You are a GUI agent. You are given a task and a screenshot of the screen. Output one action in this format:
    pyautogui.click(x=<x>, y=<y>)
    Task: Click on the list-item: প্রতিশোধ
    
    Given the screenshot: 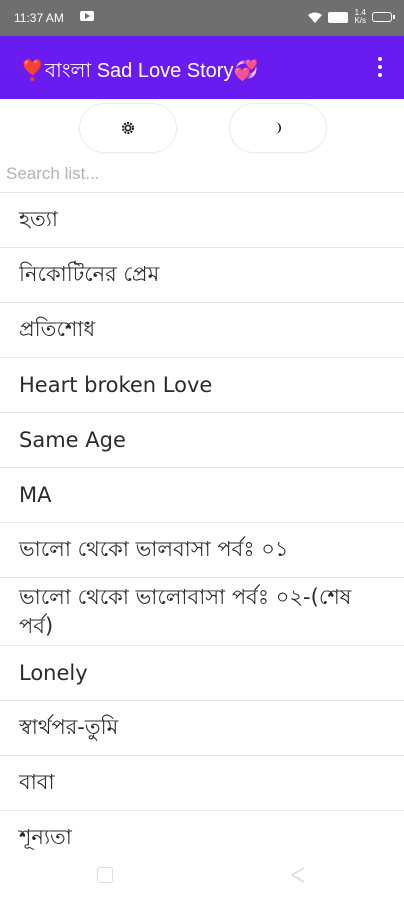 What is the action you would take?
    pyautogui.click(x=202, y=329)
    